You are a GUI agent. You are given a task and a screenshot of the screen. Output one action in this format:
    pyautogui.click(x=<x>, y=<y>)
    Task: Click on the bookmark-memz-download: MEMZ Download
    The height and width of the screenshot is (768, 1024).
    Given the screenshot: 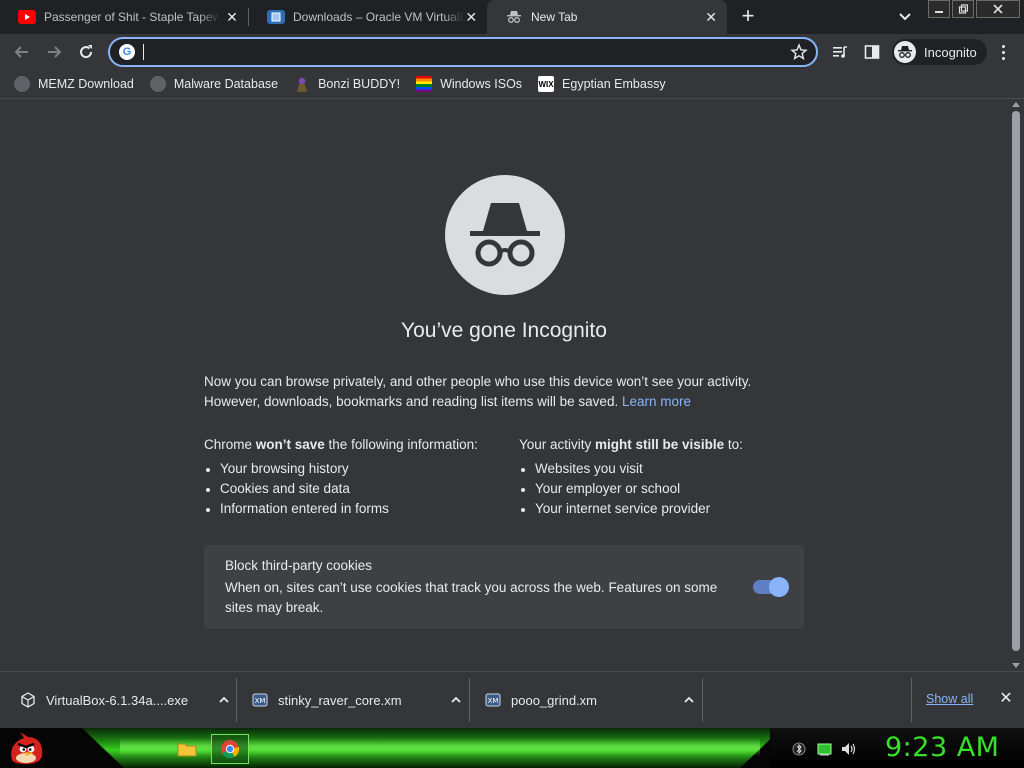 What is the action you would take?
    pyautogui.click(x=74, y=84)
    